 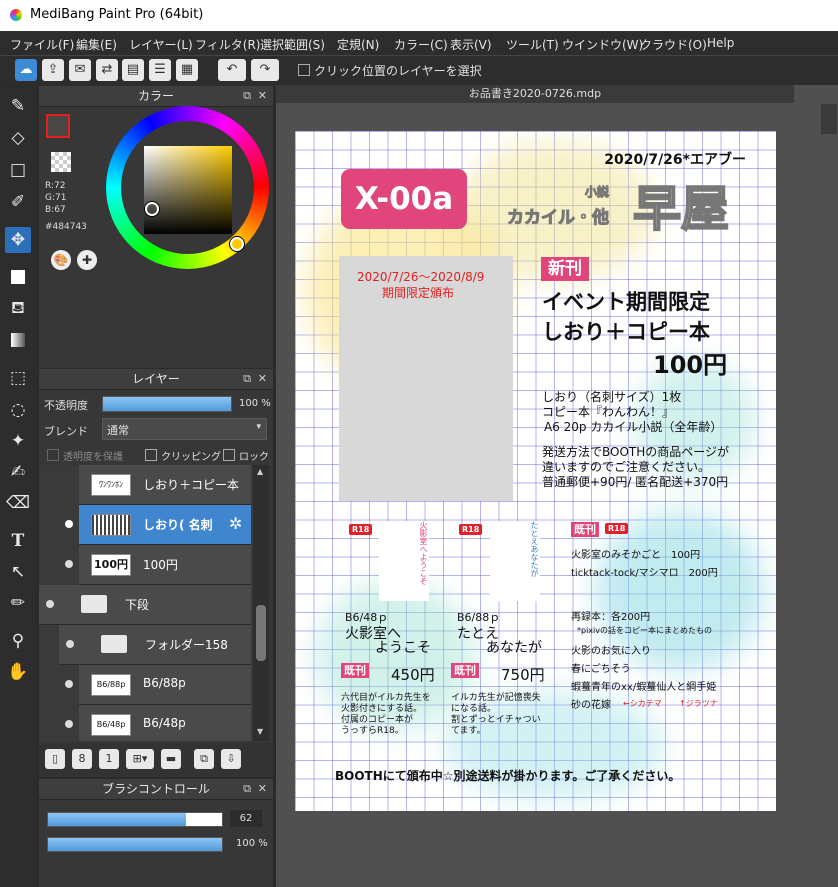 I want to click on document-tab: お品書き2020-0726.mdp, so click(x=535, y=94).